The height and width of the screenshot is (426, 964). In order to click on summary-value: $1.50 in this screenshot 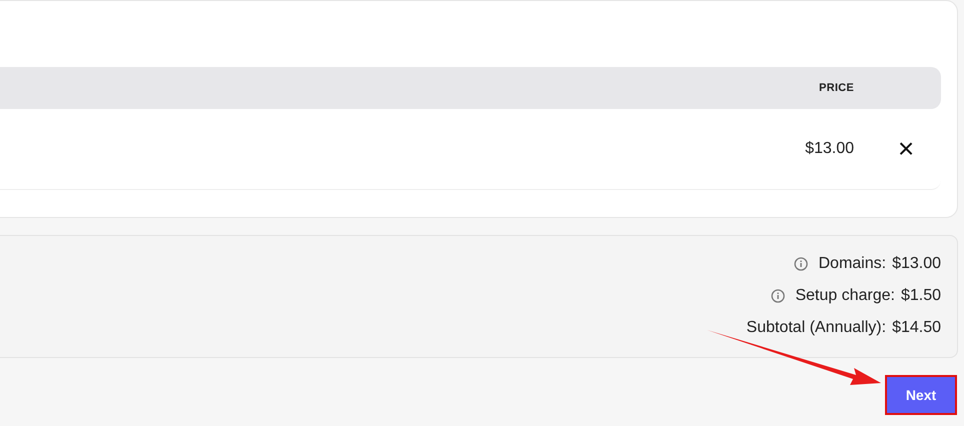, I will do `click(920, 296)`.